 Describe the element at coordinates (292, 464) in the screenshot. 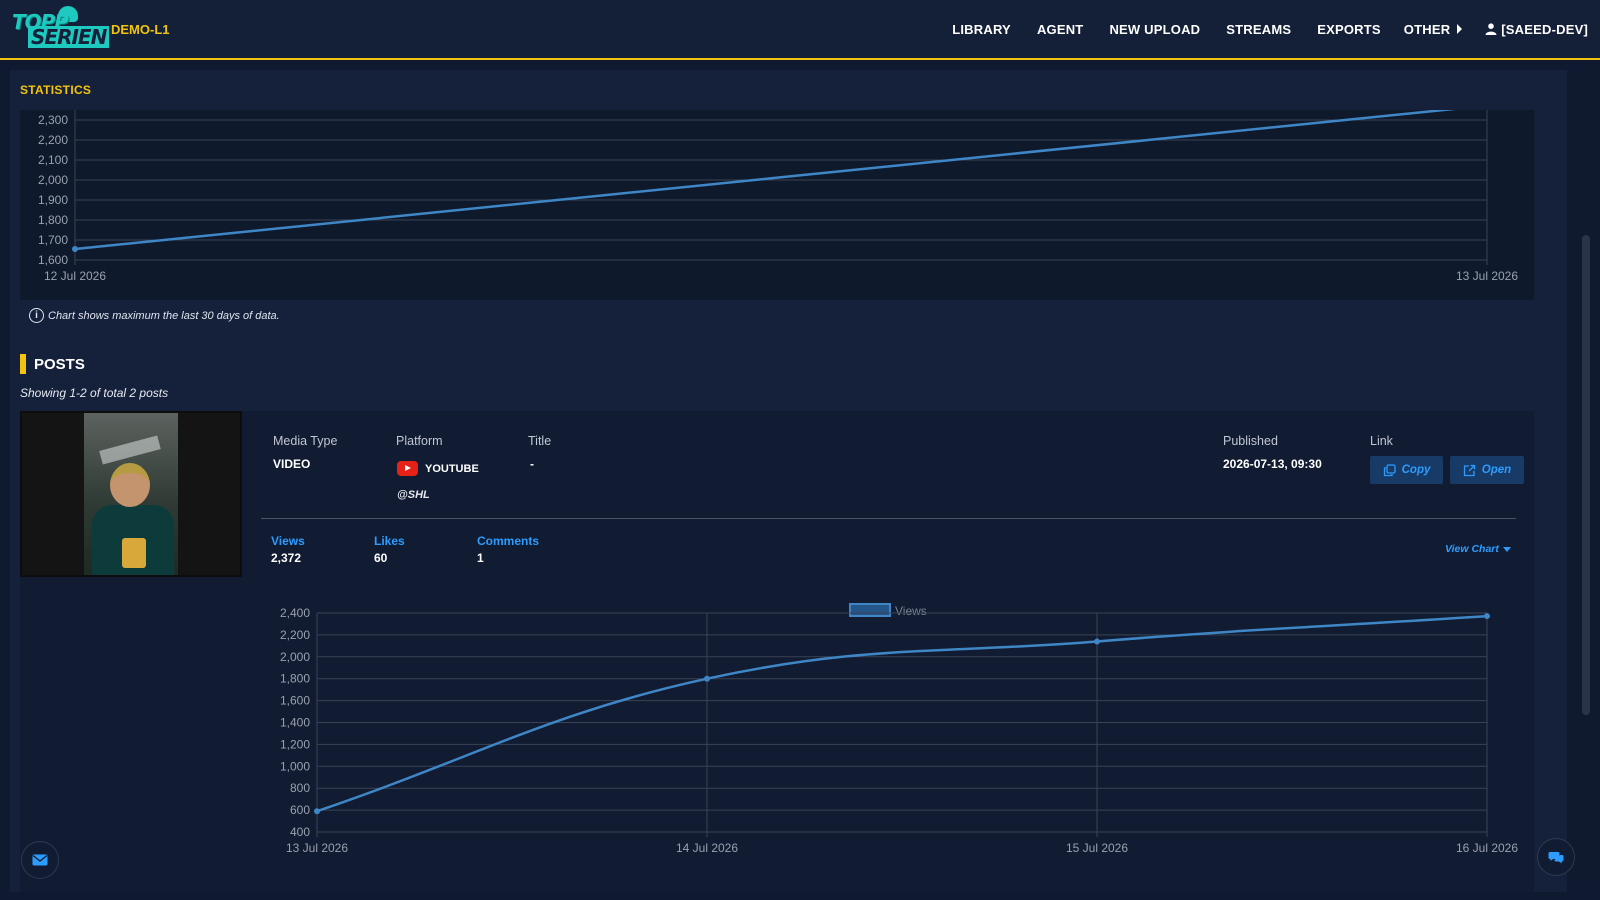

I see `media-type-value: VIDEO` at that location.